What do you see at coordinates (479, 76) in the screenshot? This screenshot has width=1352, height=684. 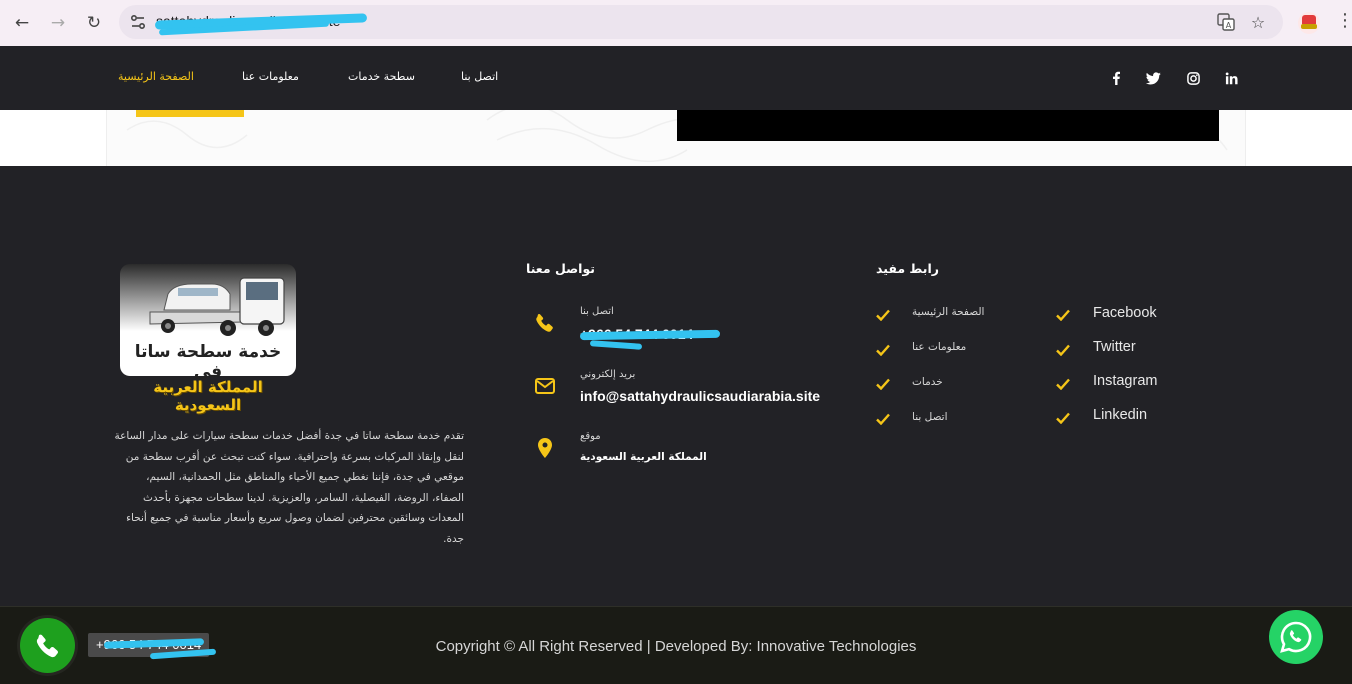 I see `nav-contact: اتصل بنا` at bounding box center [479, 76].